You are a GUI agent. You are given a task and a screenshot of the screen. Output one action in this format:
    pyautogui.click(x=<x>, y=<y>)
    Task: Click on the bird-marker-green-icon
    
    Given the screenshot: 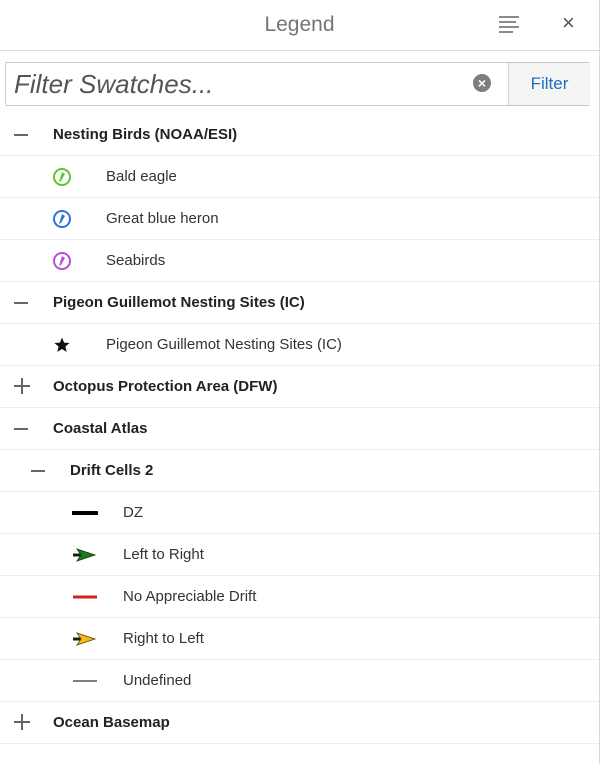 What is the action you would take?
    pyautogui.click(x=62, y=177)
    